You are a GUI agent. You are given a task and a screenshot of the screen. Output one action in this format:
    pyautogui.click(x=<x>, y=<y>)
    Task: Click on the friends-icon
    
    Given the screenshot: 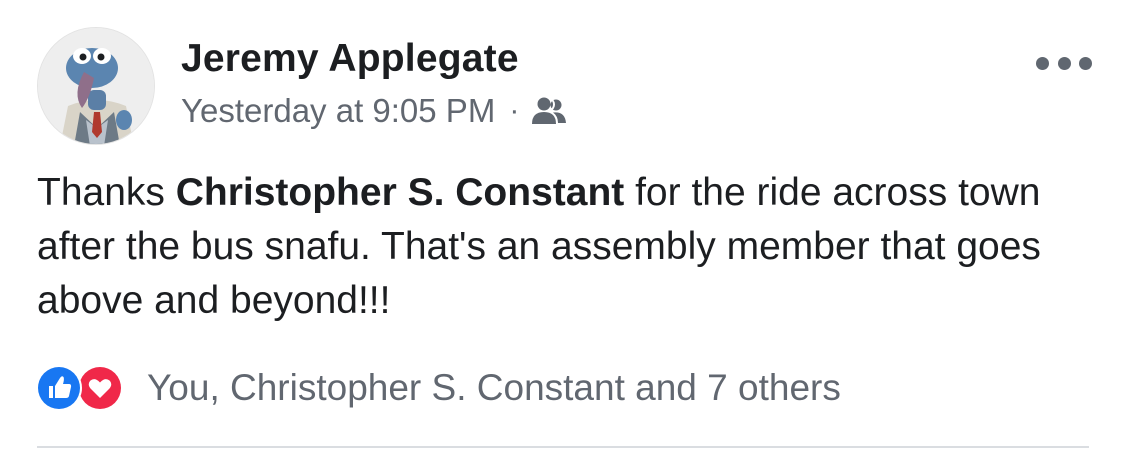 What is the action you would take?
    pyautogui.click(x=549, y=111)
    